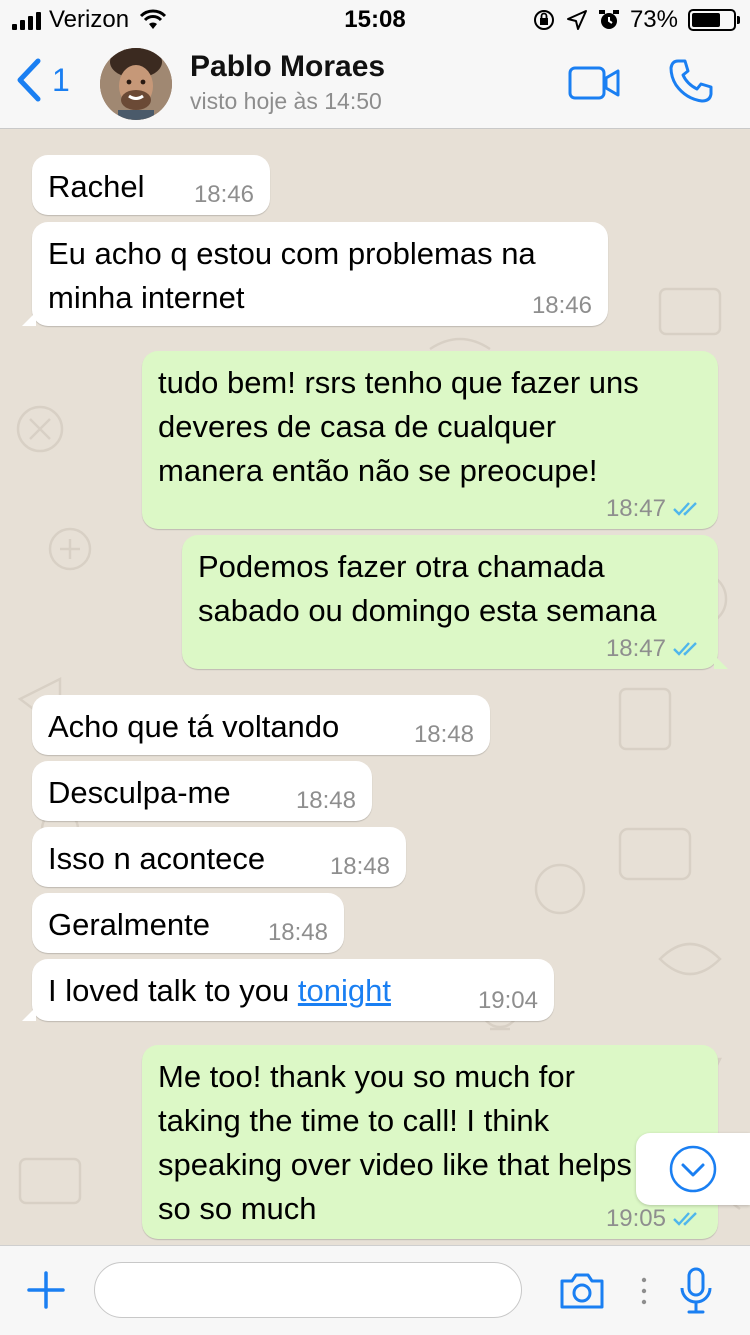 The width and height of the screenshot is (750, 1335). Describe the element at coordinates (395, 1164) in the screenshot. I see `message-line: speaking over video like that helps` at that location.